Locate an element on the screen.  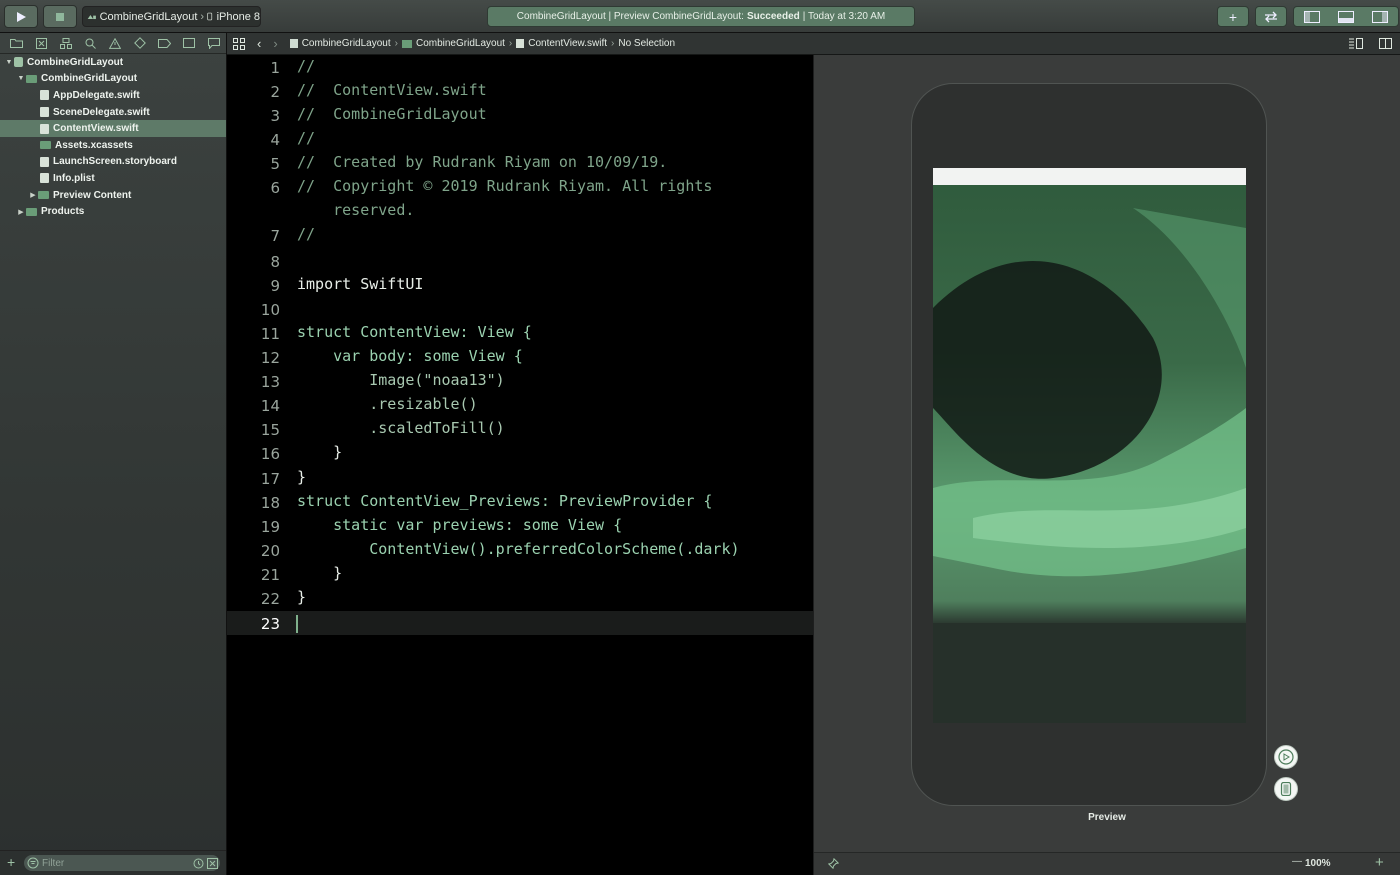
preview-on-device-button is located at coordinates (1286, 789).